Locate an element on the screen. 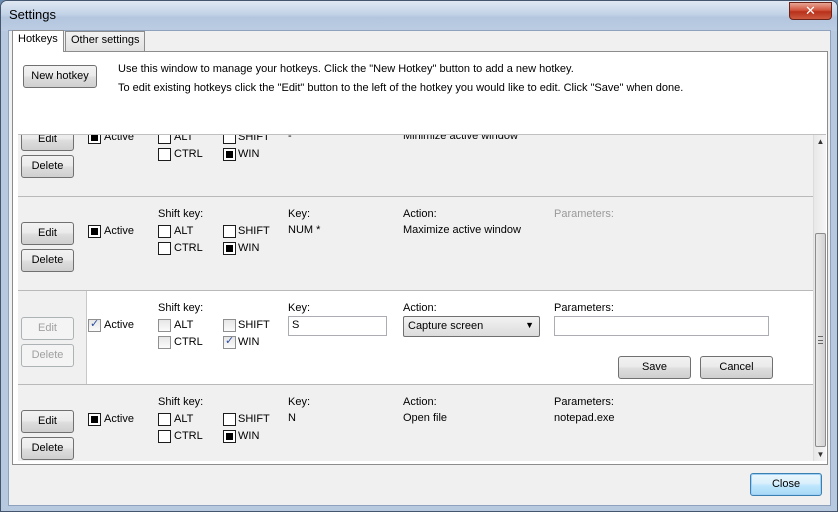 This screenshot has height=512, width=838. action-select: Capture screen ▼ is located at coordinates (471, 326).